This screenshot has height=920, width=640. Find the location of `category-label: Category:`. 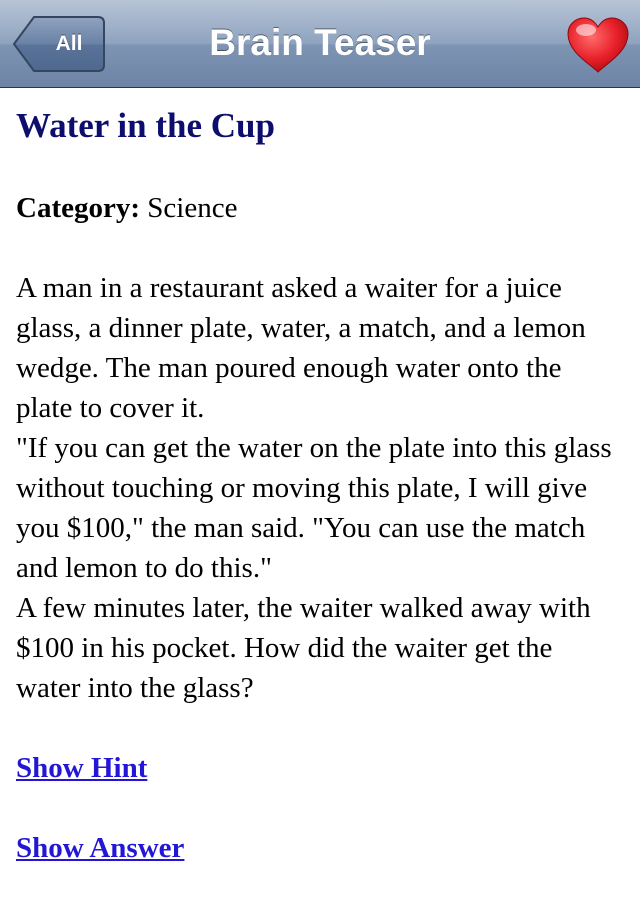

category-label: Category: is located at coordinates (78, 208).